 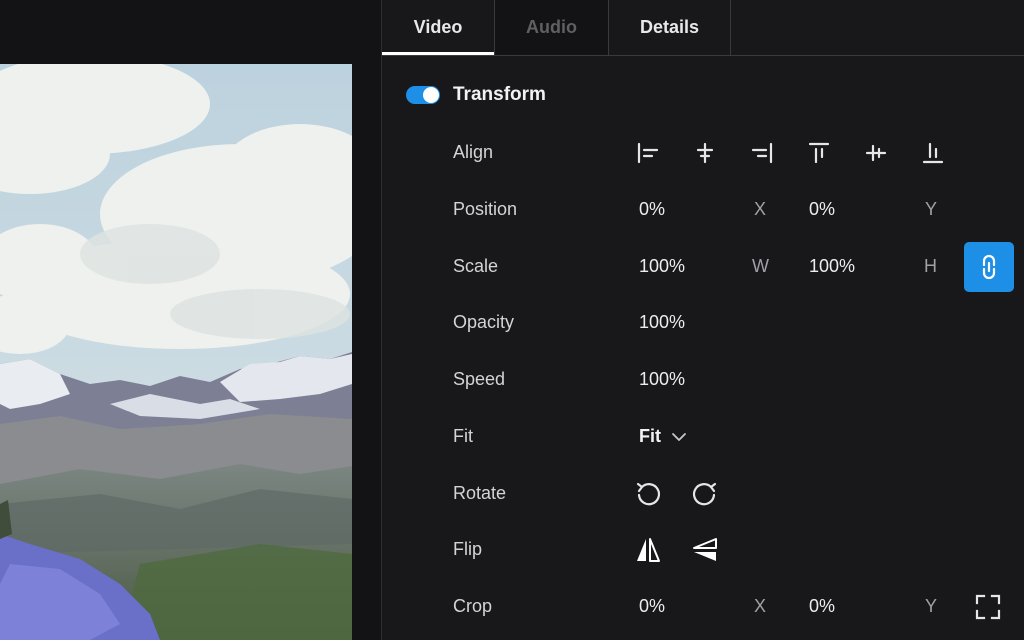 I want to click on opacity-input: 100%, so click(x=662, y=322).